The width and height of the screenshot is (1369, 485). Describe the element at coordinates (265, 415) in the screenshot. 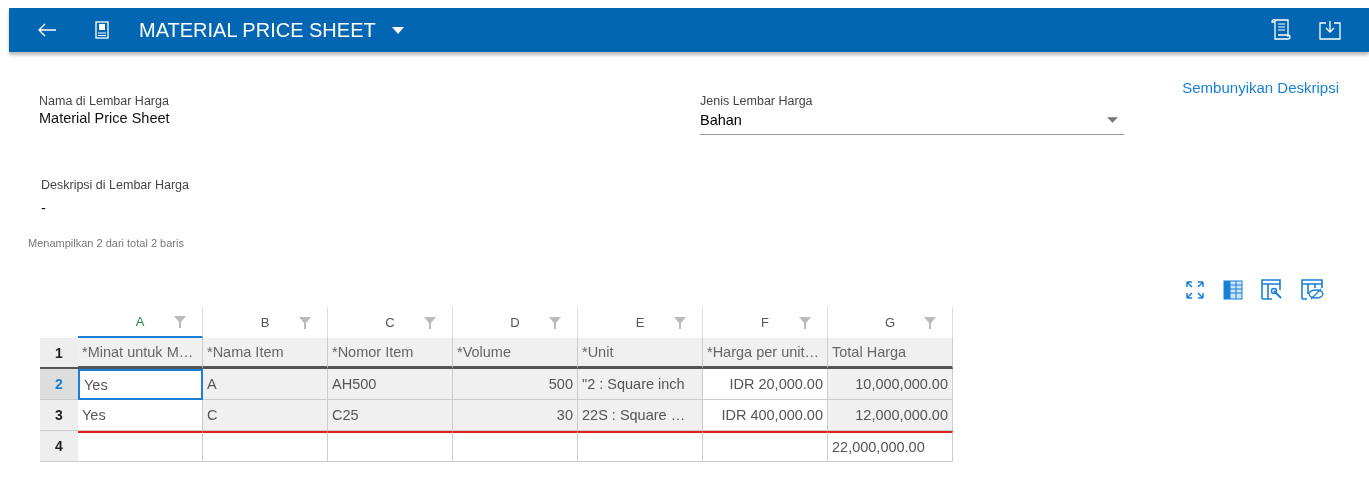

I see `table-cell: C` at that location.